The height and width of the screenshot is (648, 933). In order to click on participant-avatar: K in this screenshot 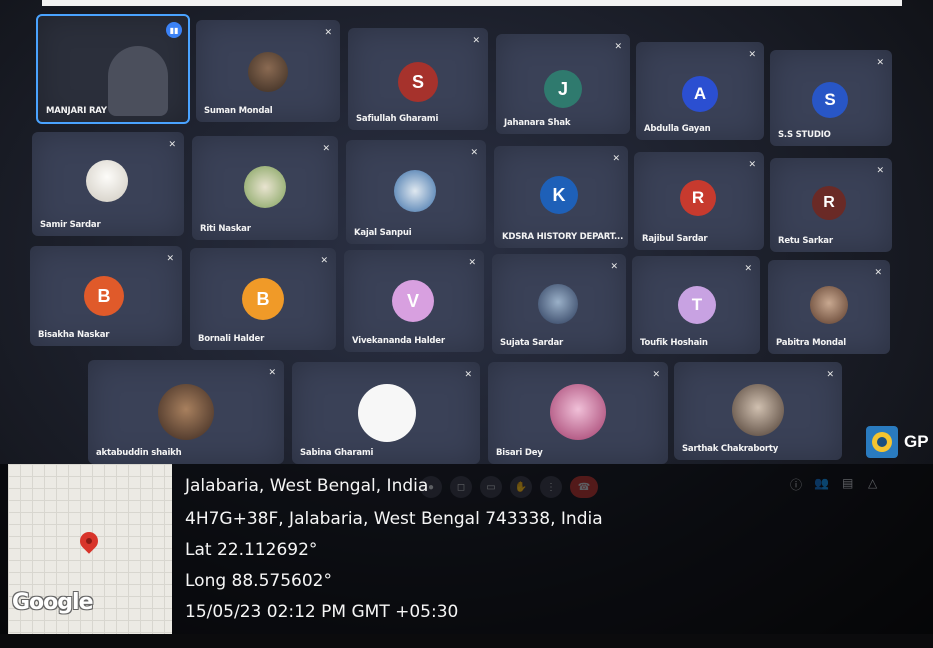, I will do `click(559, 195)`.